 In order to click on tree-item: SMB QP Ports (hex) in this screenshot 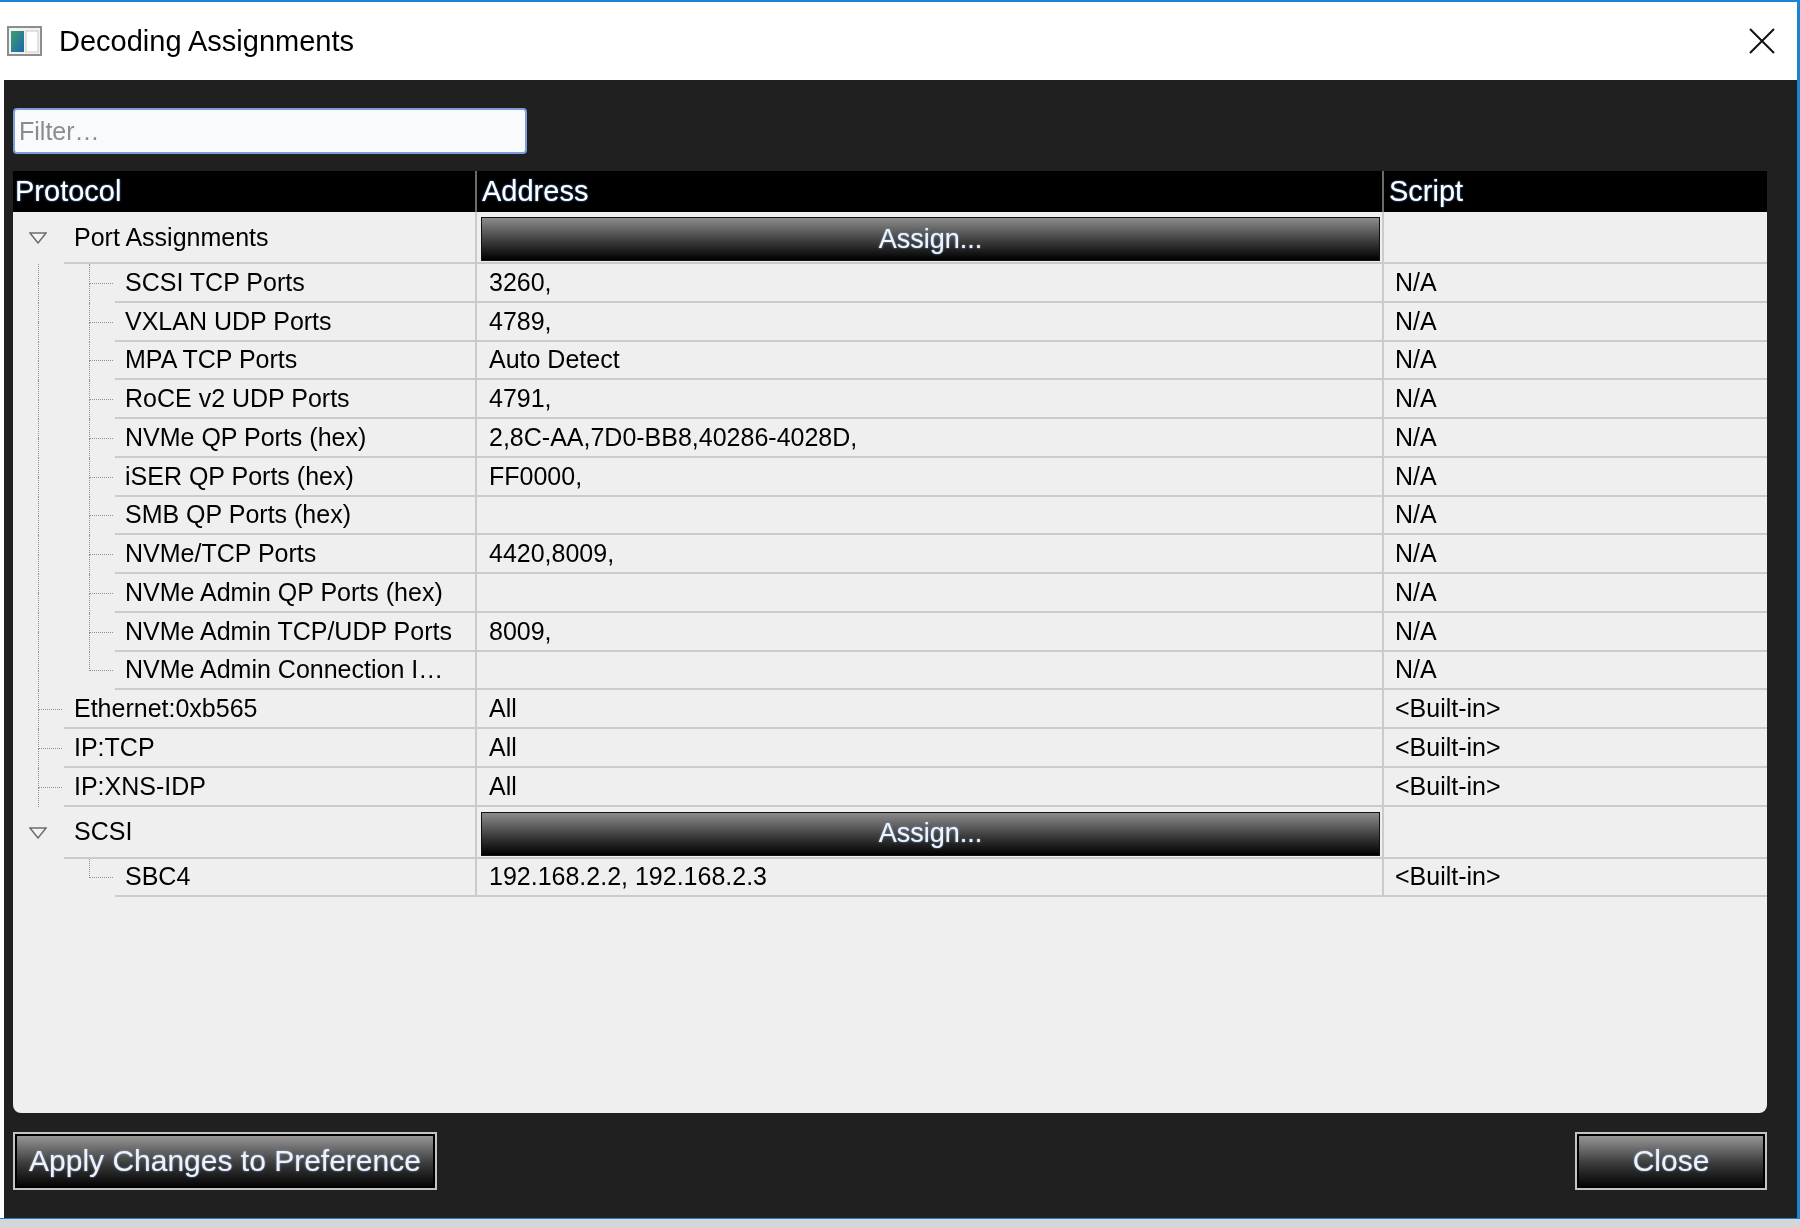, I will do `click(295, 516)`.